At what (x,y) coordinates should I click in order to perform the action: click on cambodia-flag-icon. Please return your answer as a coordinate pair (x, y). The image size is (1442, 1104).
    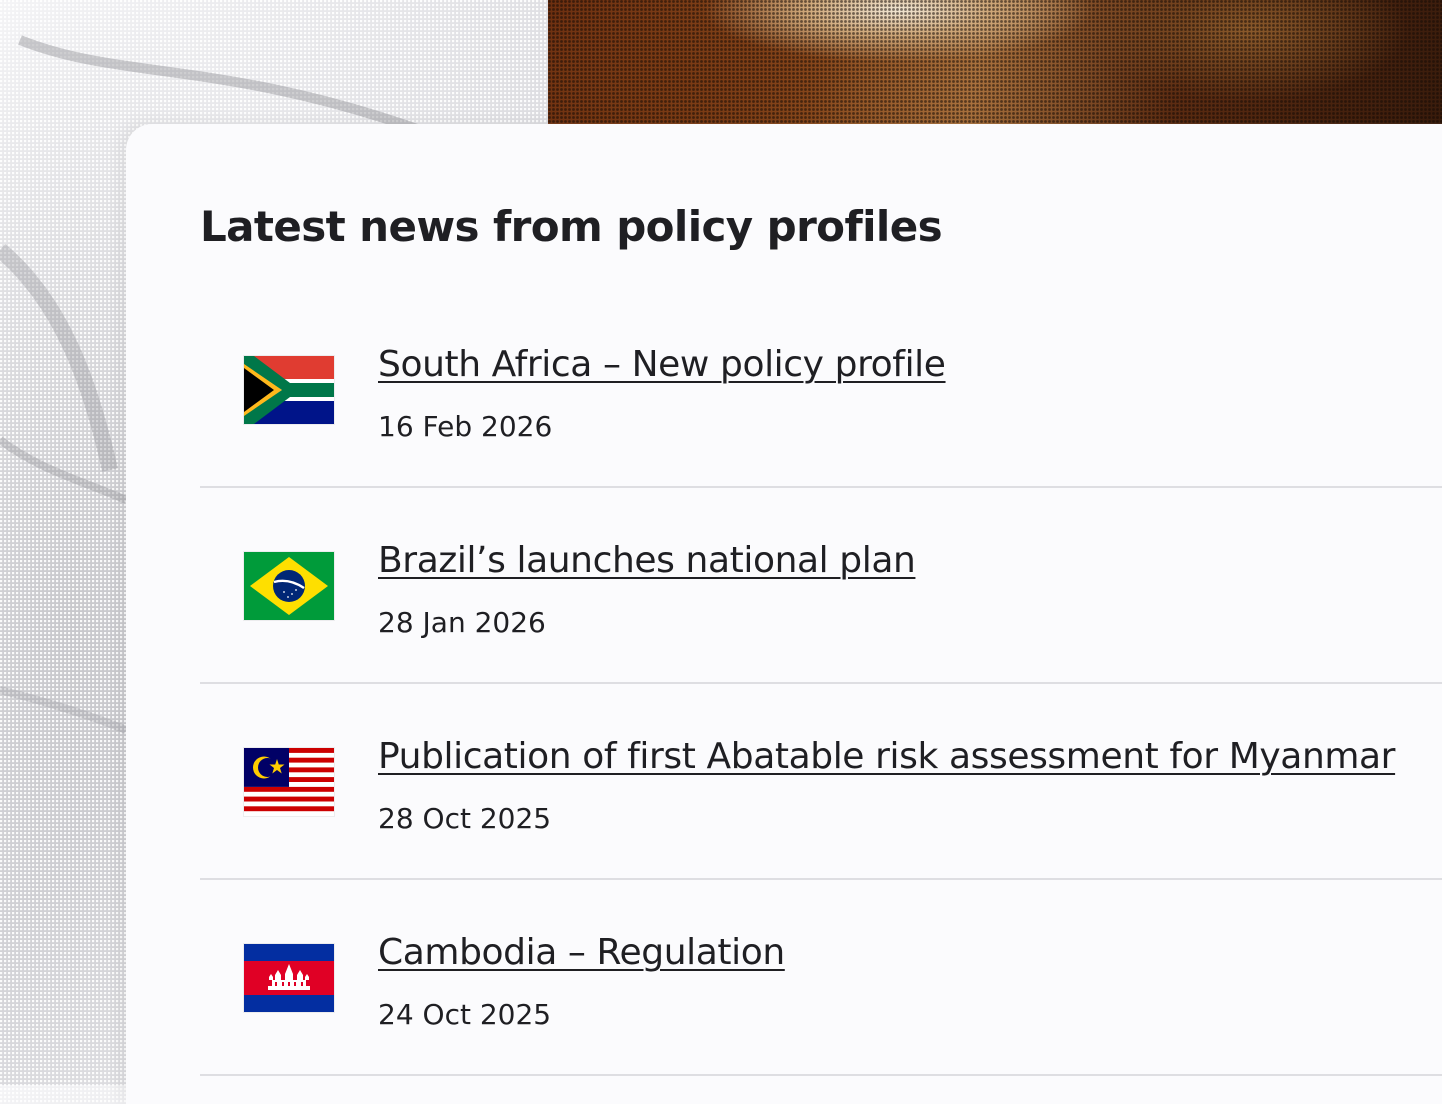
    Looking at the image, I should click on (289, 978).